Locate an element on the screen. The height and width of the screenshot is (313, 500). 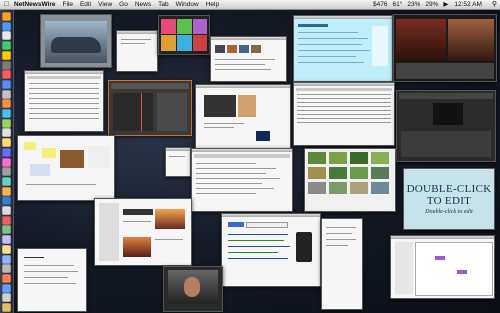
window-photo-grid is located at coordinates (350, 180).